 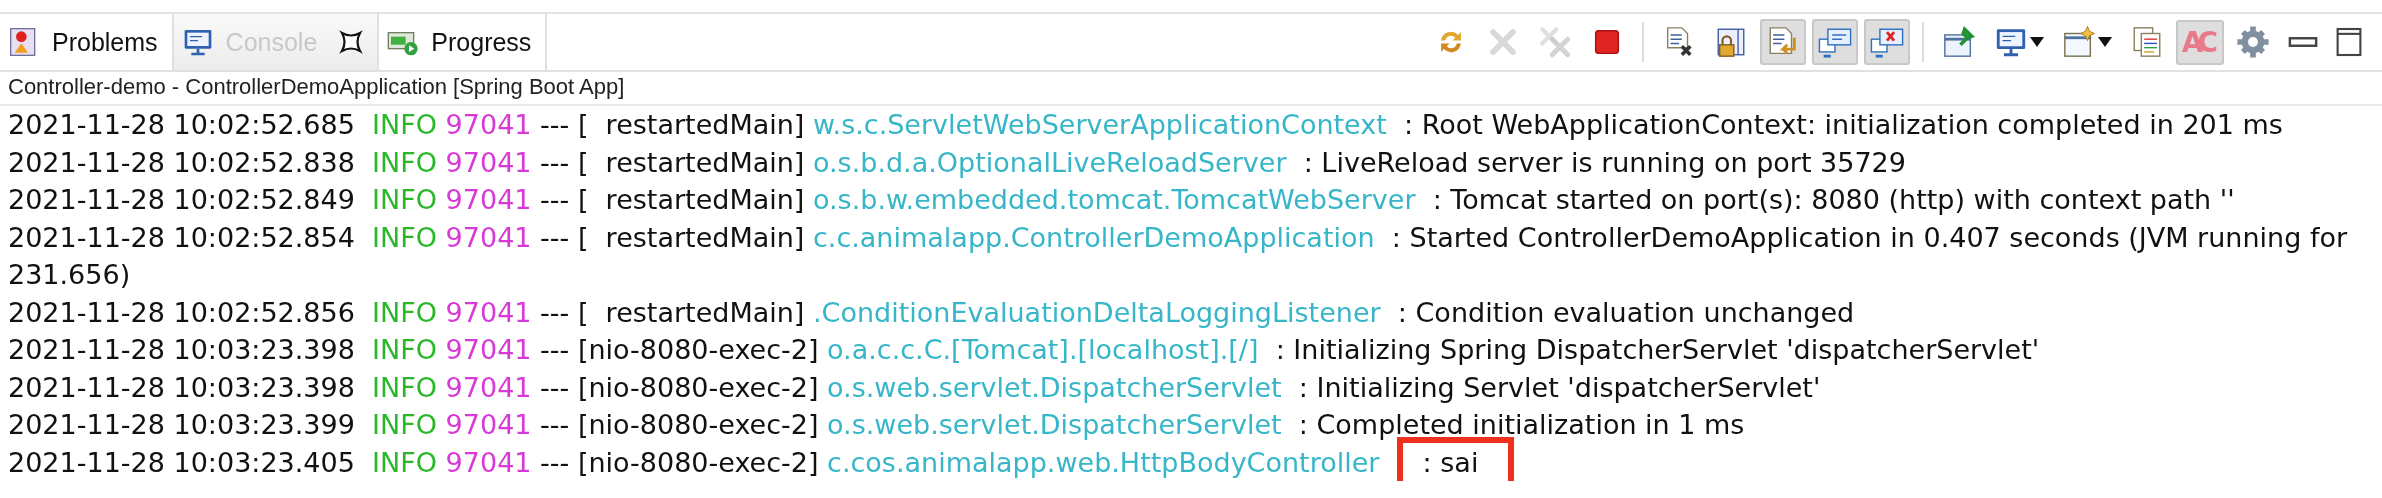 I want to click on console-title: Controller-demo - ControllerDemoApplication [Spring Boot App], so click(x=316, y=86).